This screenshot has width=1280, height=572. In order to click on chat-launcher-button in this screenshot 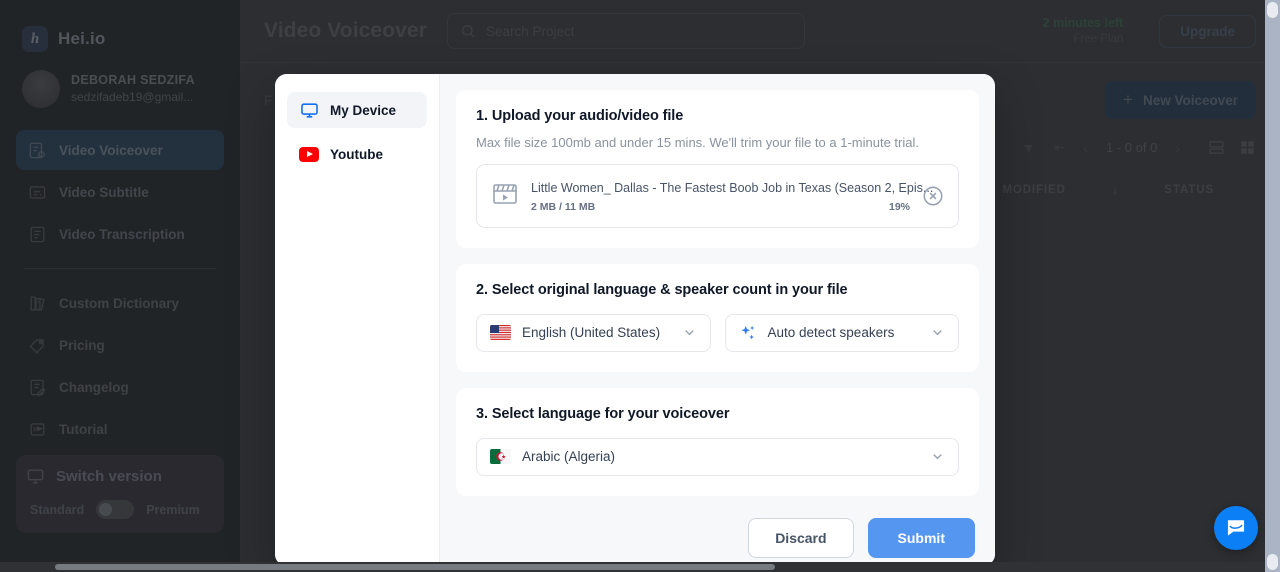, I will do `click(1236, 528)`.